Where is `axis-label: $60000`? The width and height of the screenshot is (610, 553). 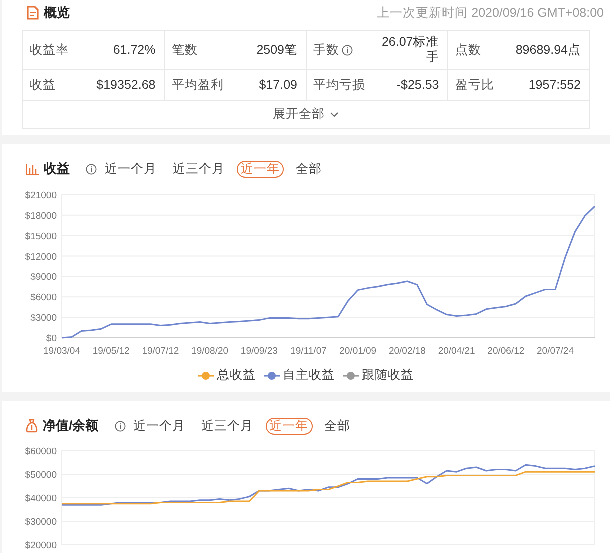 axis-label: $60000 is located at coordinates (41, 452).